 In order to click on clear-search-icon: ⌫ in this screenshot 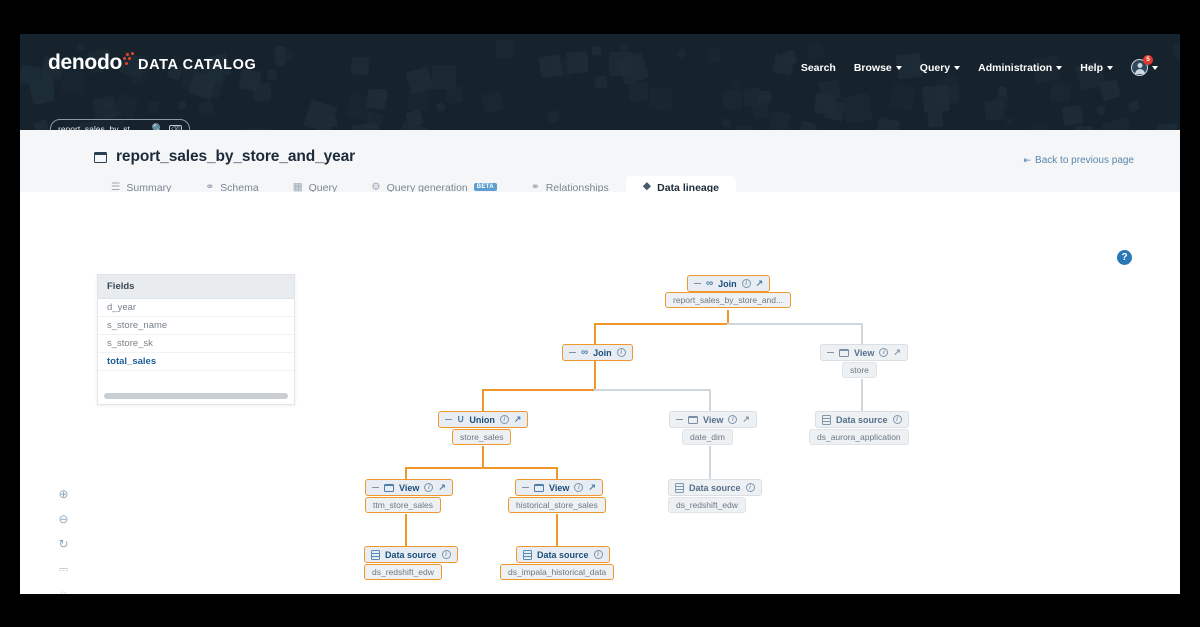, I will do `click(175, 127)`.